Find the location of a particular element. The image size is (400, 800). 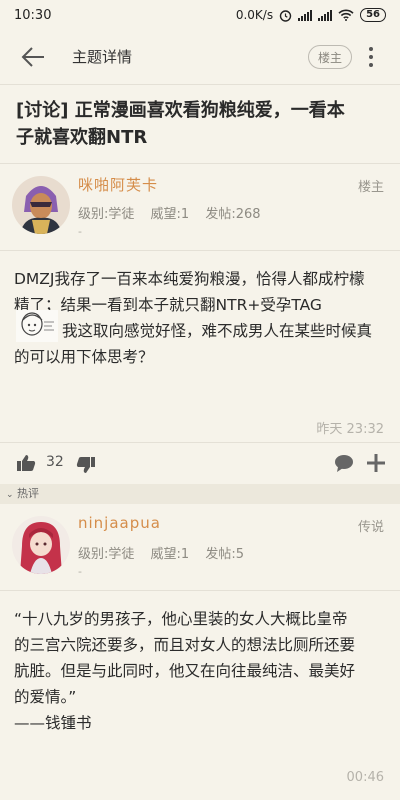

post-header: ninjaapua 传说 级别:学徒 威望:1 发帖:5 - is located at coordinates (200, 546).